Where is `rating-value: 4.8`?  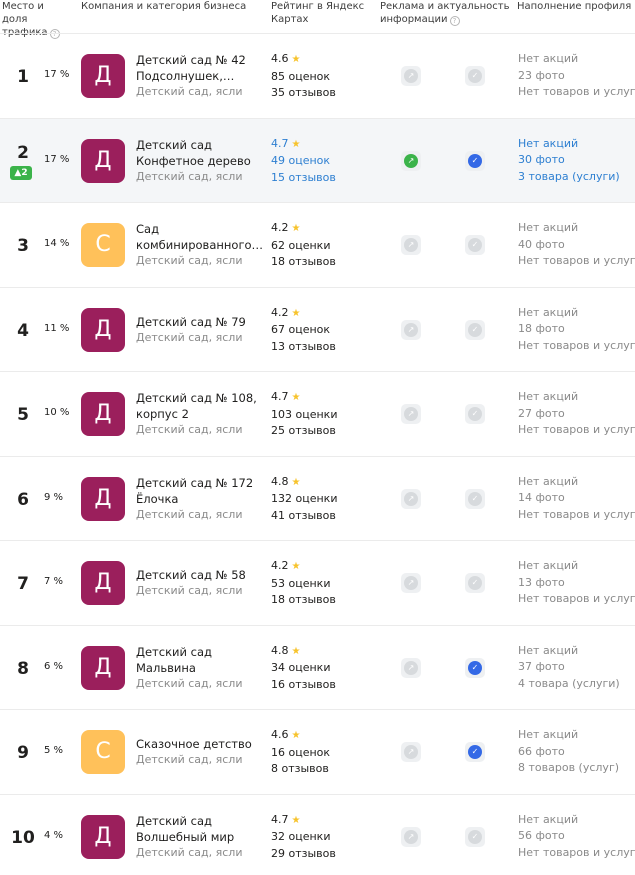
rating-value: 4.8 is located at coordinates (280, 481).